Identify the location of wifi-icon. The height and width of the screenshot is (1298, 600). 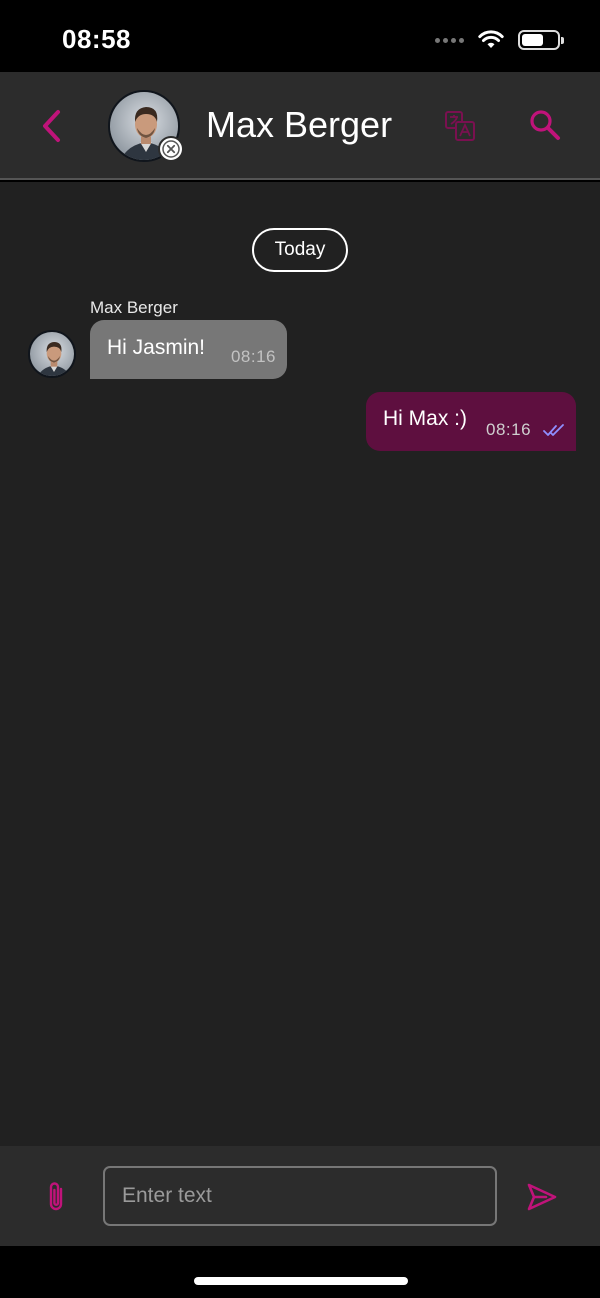
(491, 39).